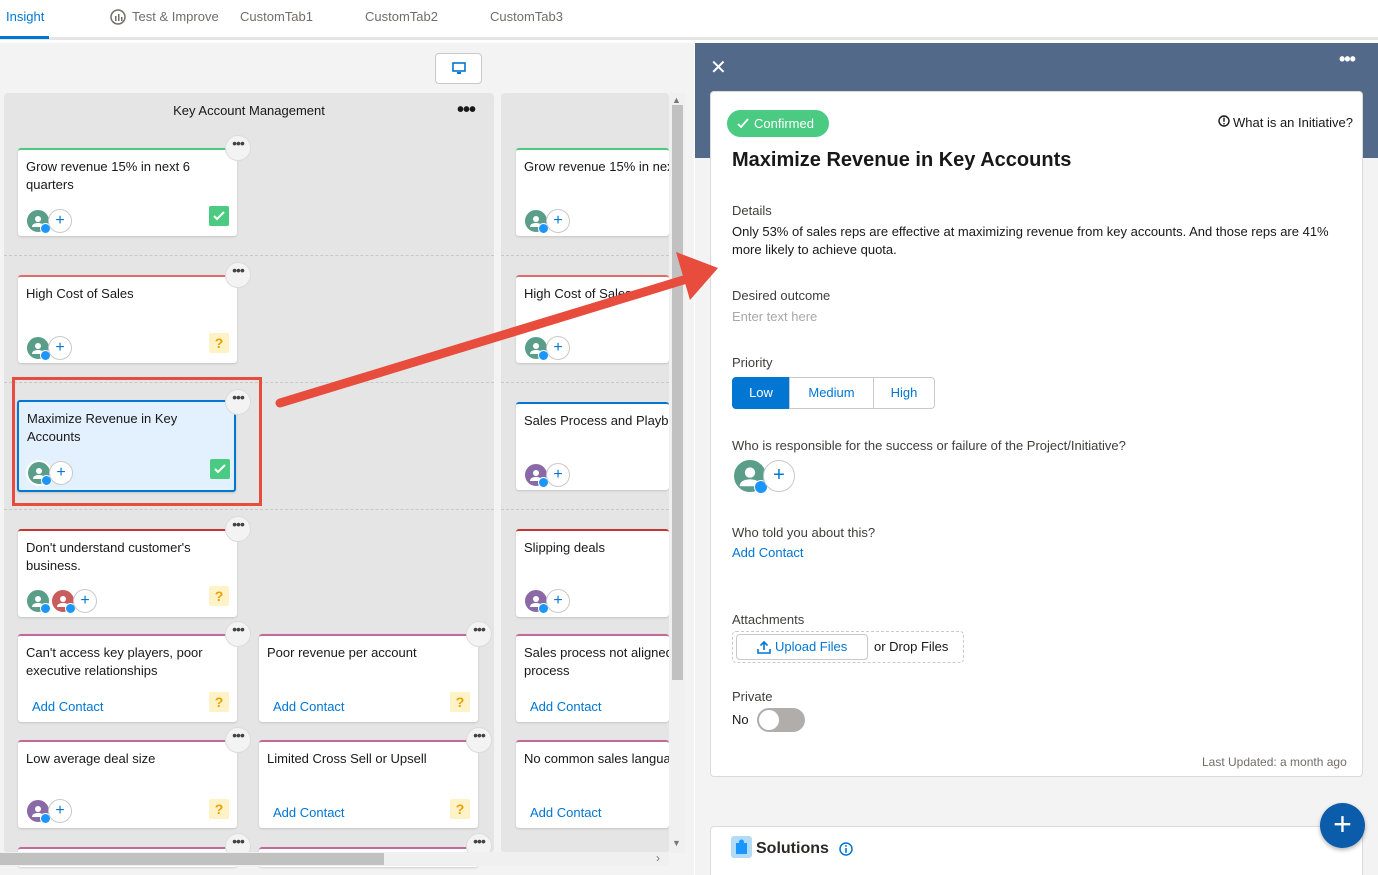 This screenshot has height=875, width=1378. I want to click on solutions-title: Solutions, so click(792, 848).